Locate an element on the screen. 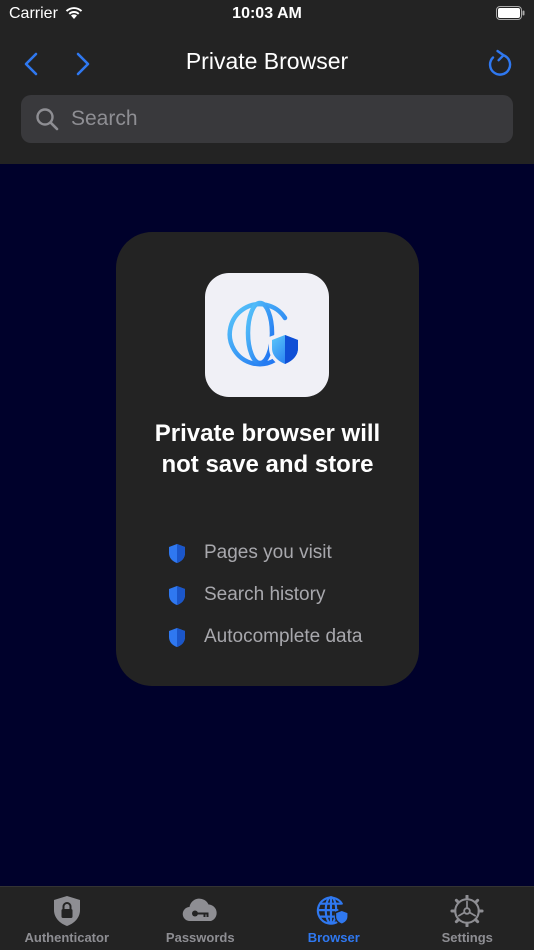  tab-browser: Browser is located at coordinates (334, 918).